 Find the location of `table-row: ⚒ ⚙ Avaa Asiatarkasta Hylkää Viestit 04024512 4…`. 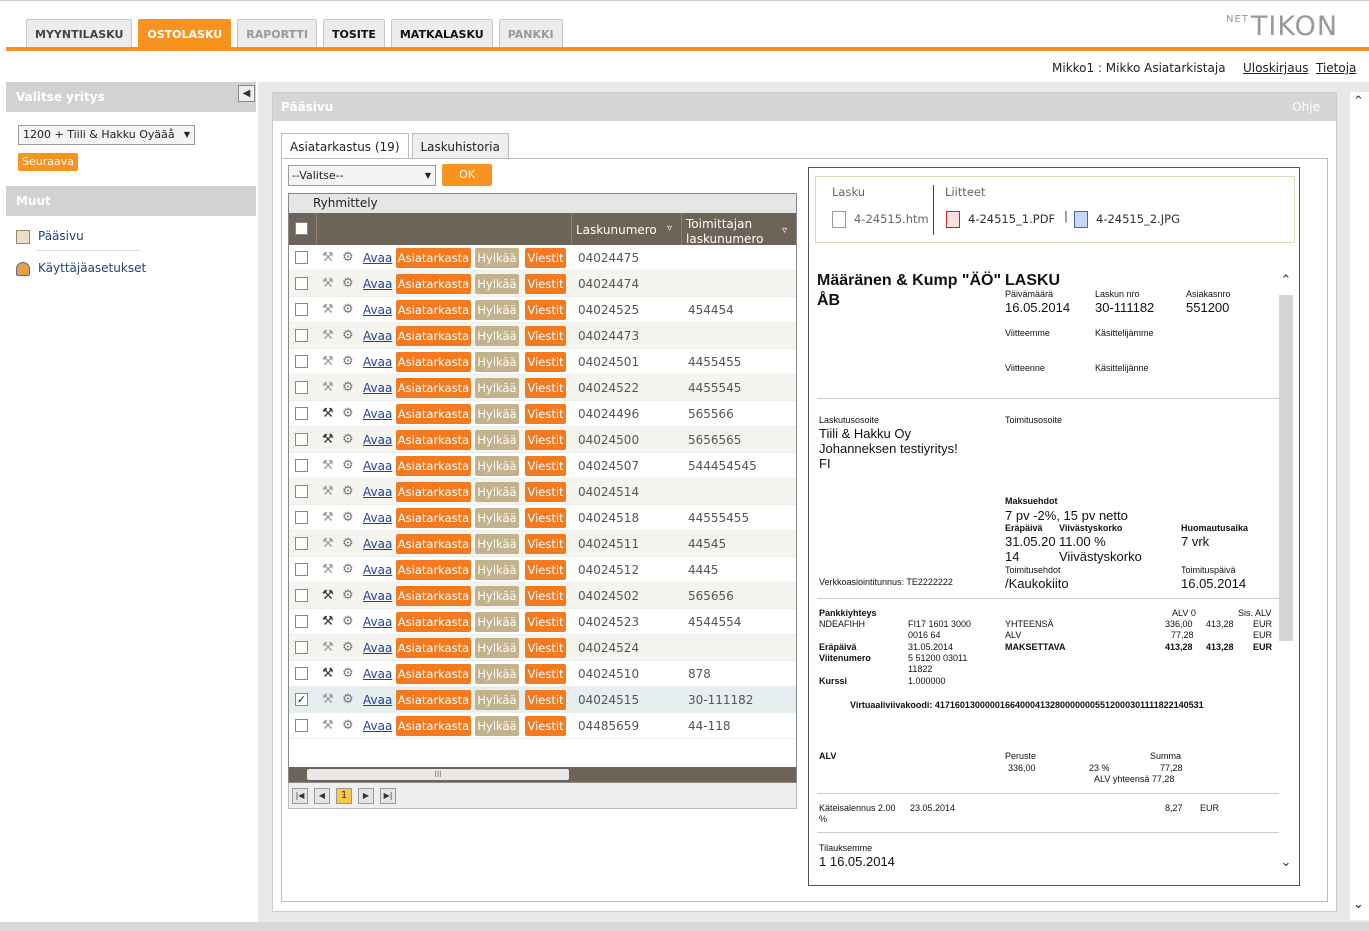

table-row: ⚒ ⚙ Avaa Asiatarkasta Hylkää Viestit 04024512 4… is located at coordinates (542, 570).